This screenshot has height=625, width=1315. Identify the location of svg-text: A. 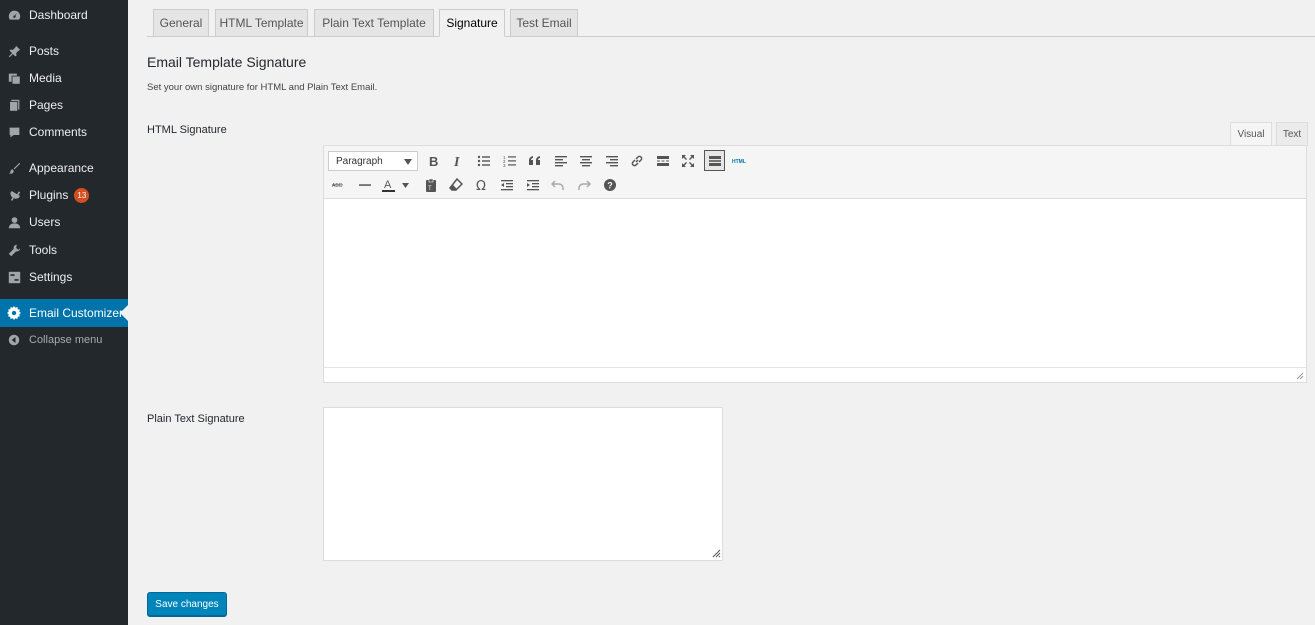
(388, 185).